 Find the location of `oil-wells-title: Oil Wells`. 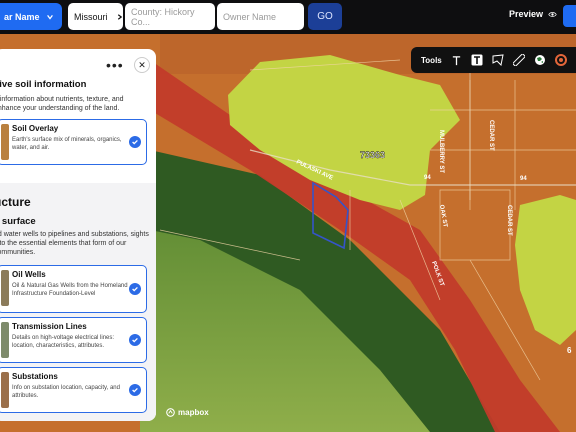

oil-wells-title: Oil Wells is located at coordinates (29, 274).